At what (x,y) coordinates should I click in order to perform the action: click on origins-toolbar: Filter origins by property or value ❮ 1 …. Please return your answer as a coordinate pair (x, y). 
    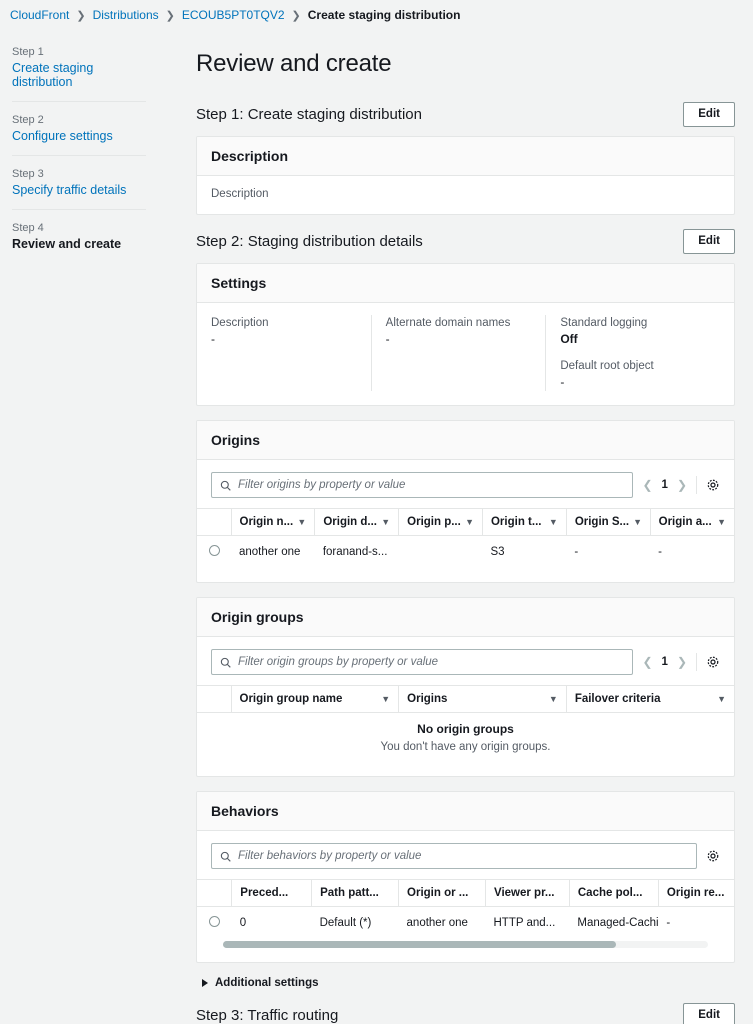
    Looking at the image, I should click on (465, 490).